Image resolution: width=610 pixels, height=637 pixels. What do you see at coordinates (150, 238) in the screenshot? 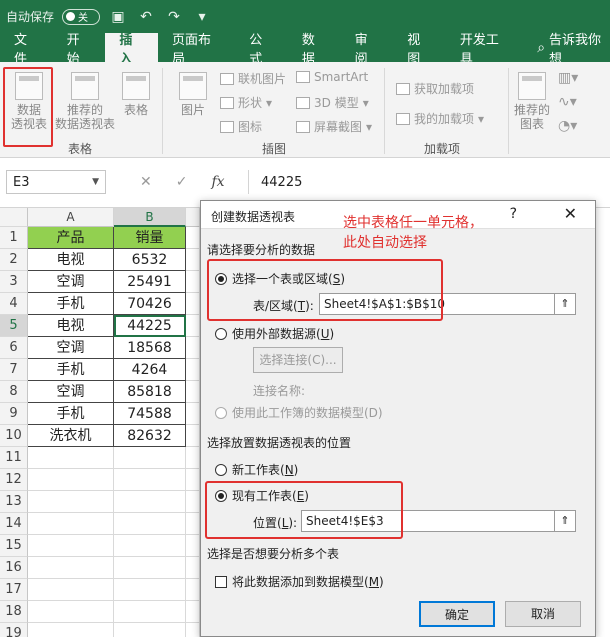
I see `table-cell: 销量` at bounding box center [150, 238].